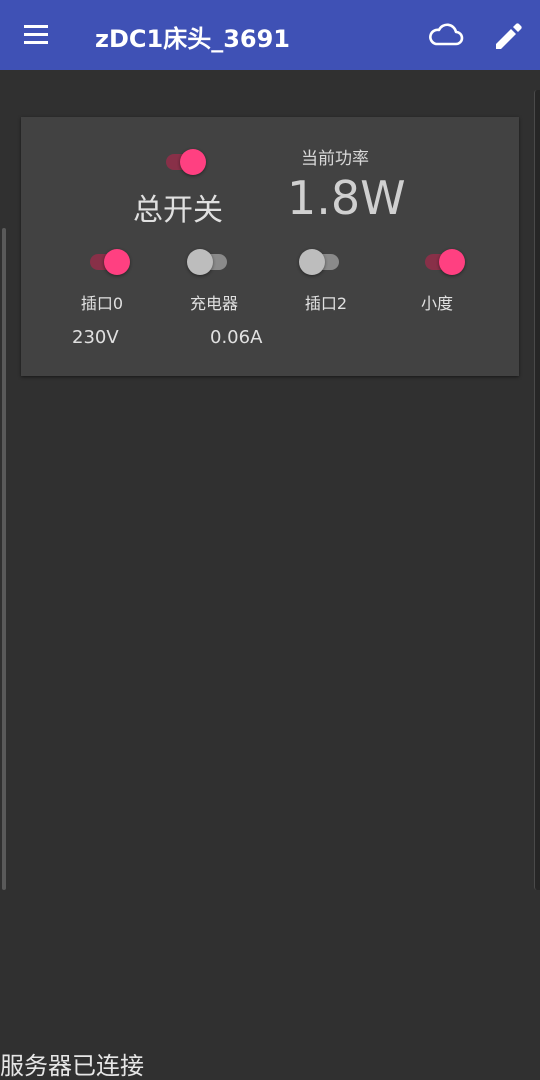  I want to click on master-switch, so click(184, 162).